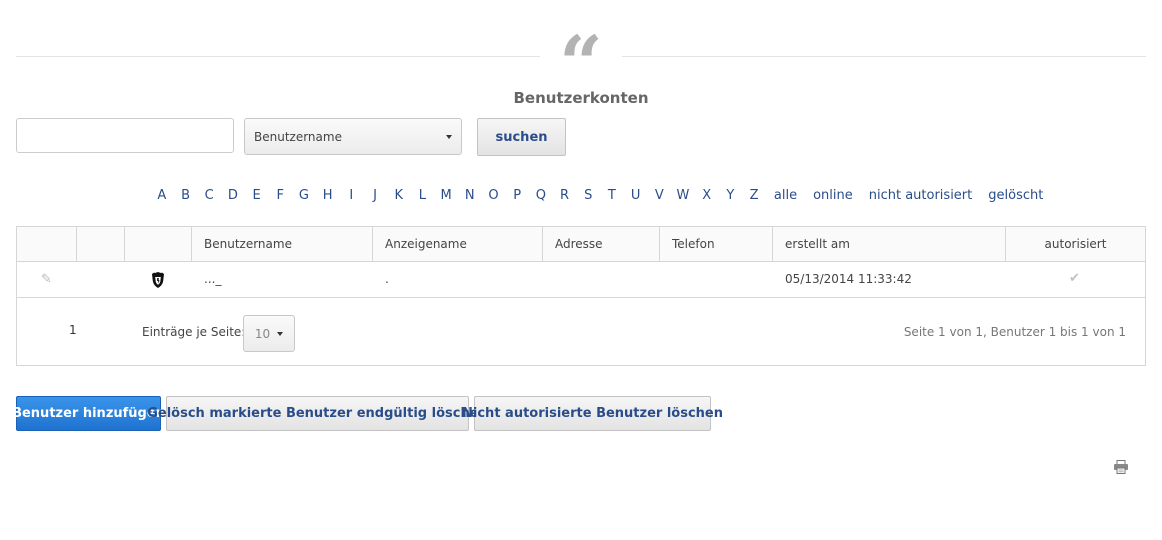  I want to click on filter-letter-p: P, so click(517, 195).